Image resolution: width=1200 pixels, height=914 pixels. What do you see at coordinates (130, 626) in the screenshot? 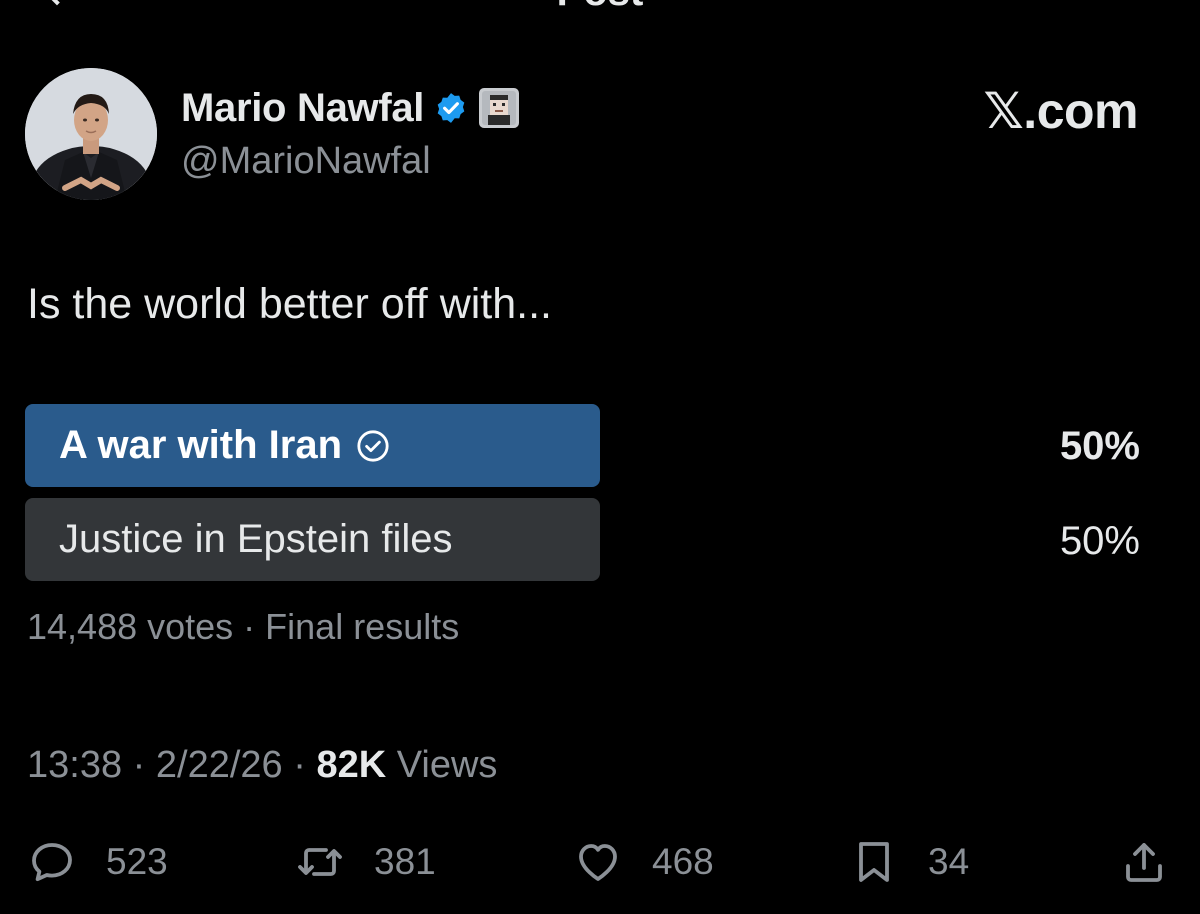
I see `poll-vote-count: 14,488 votes` at bounding box center [130, 626].